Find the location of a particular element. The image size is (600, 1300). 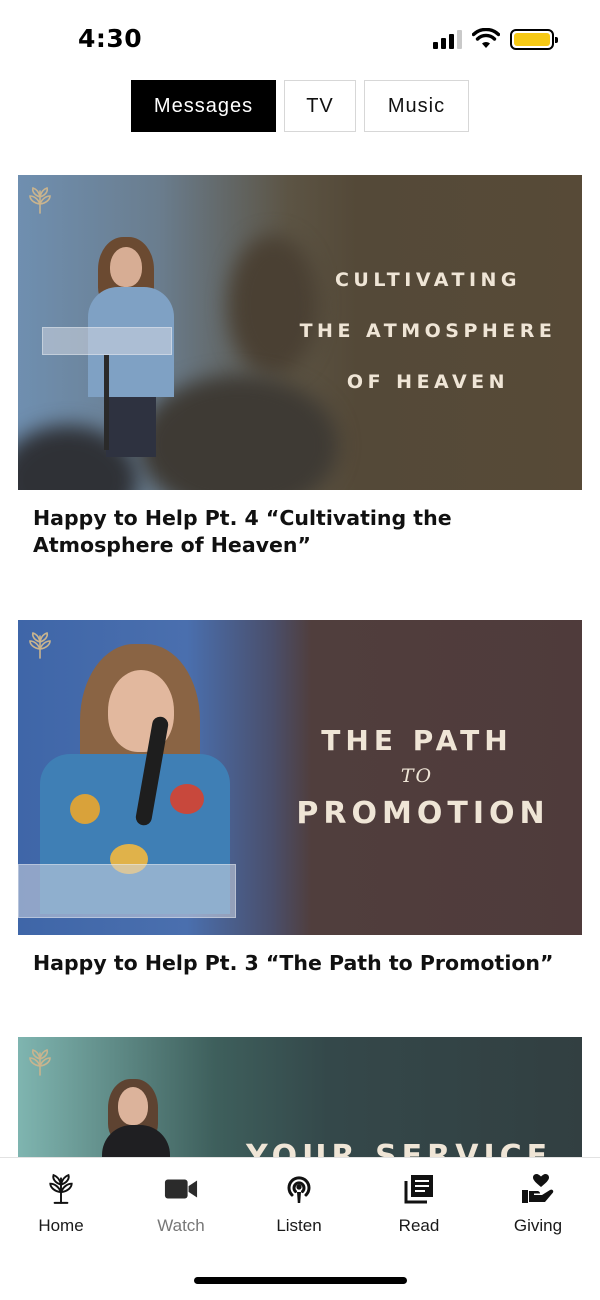

message-thumbnail: YOUR SERVICE is located at coordinates (300, 1097).